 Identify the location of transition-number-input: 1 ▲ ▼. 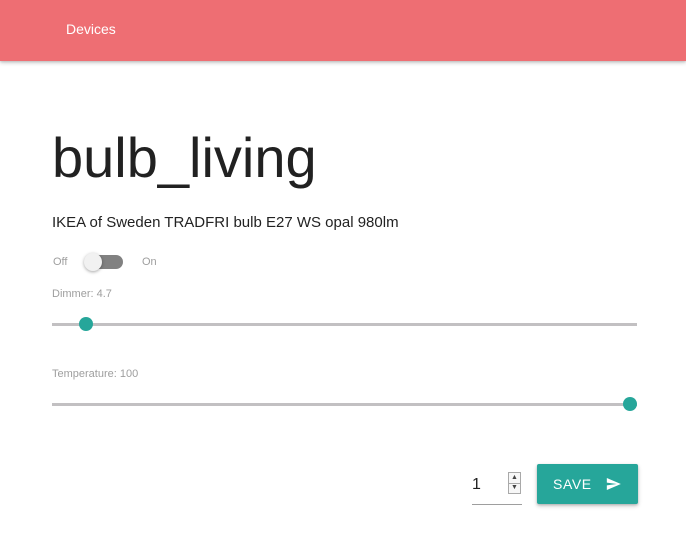
(497, 487).